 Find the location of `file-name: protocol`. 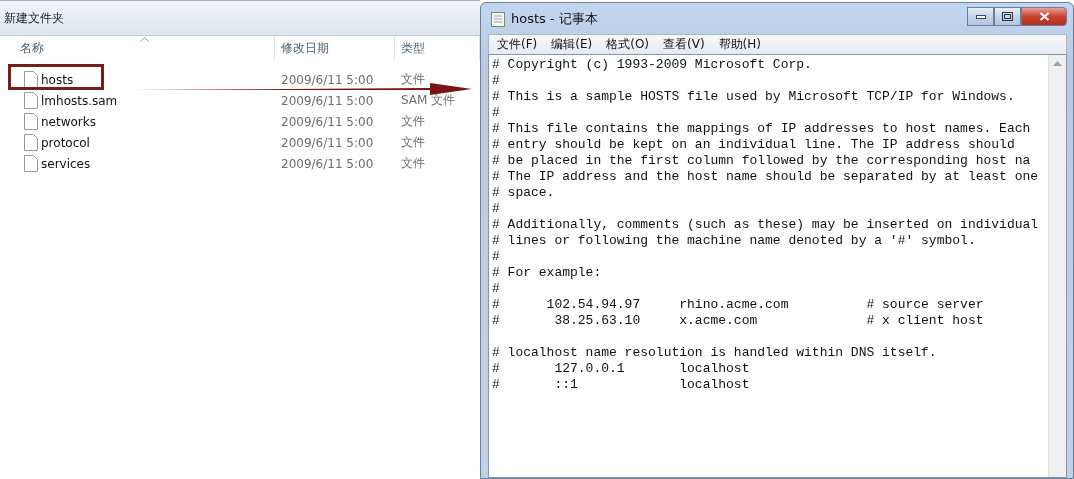

file-name: protocol is located at coordinates (65, 142).